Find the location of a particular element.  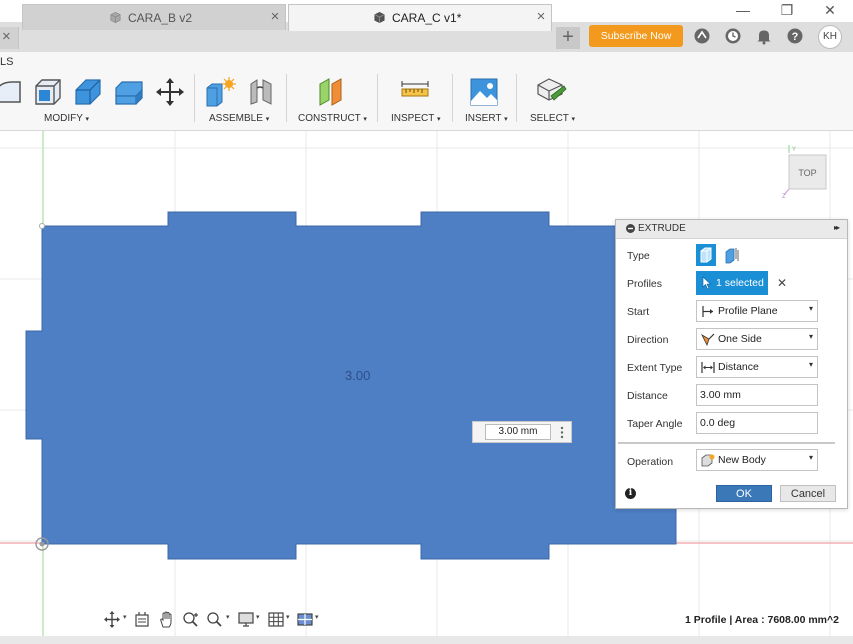

joint-icon is located at coordinates (261, 92).